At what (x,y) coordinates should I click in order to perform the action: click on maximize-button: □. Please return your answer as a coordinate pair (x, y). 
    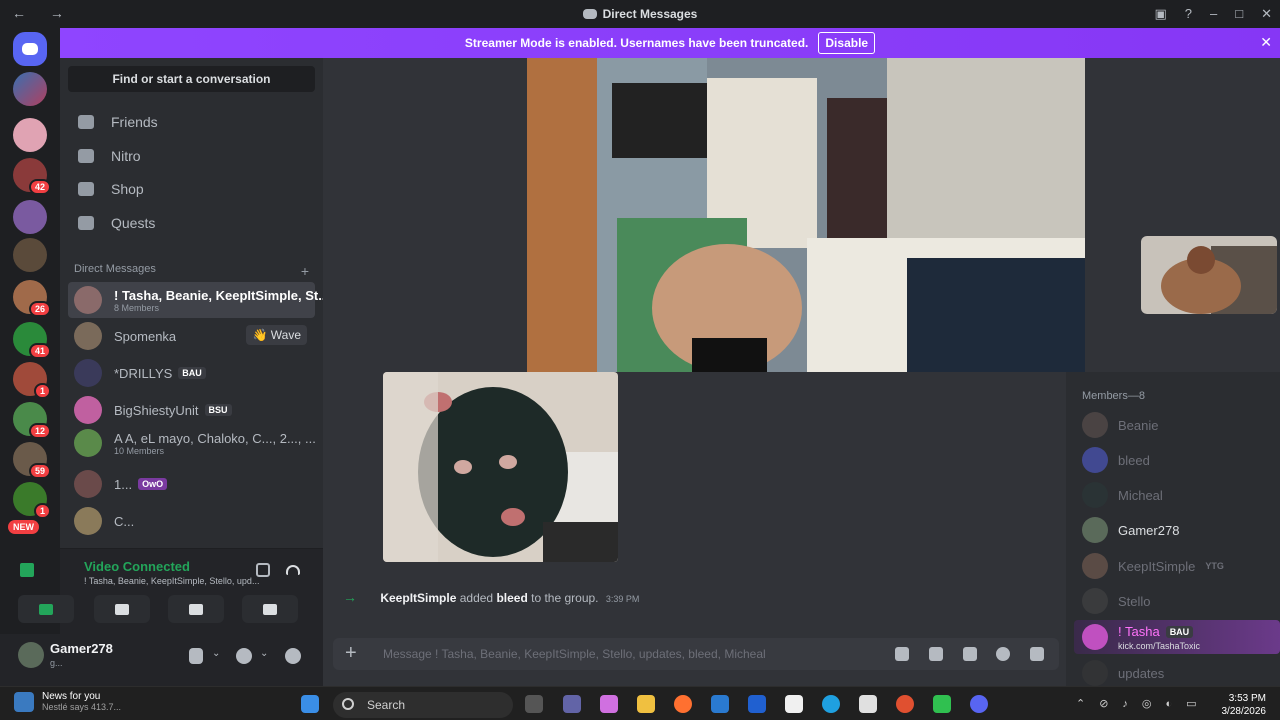
    Looking at the image, I should click on (1239, 14).